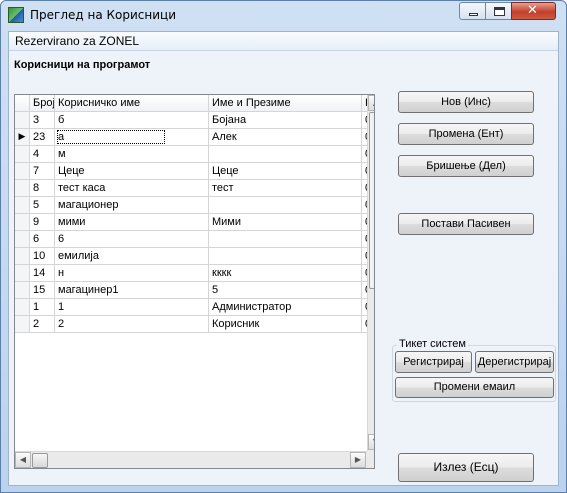  Describe the element at coordinates (285, 290) in the screenshot. I see `table-cell-name: 5` at that location.